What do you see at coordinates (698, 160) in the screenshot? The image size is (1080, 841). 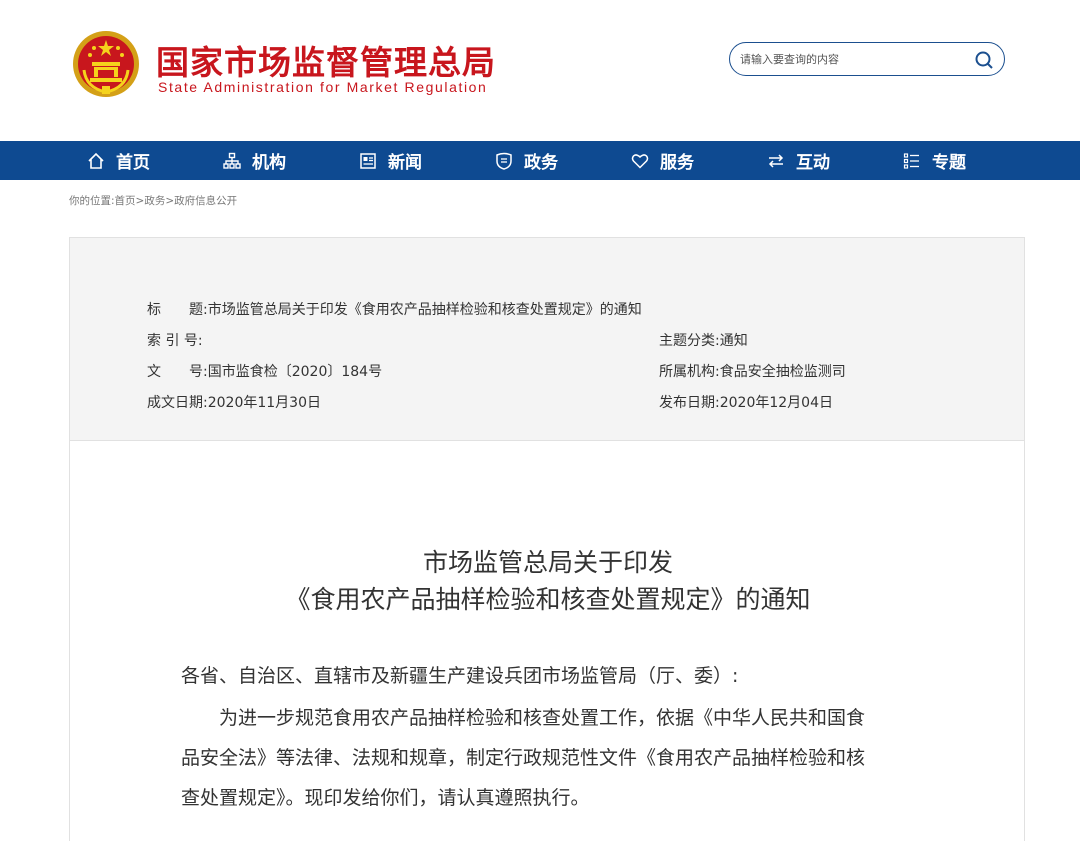 I see `nav-item-service: 服务` at bounding box center [698, 160].